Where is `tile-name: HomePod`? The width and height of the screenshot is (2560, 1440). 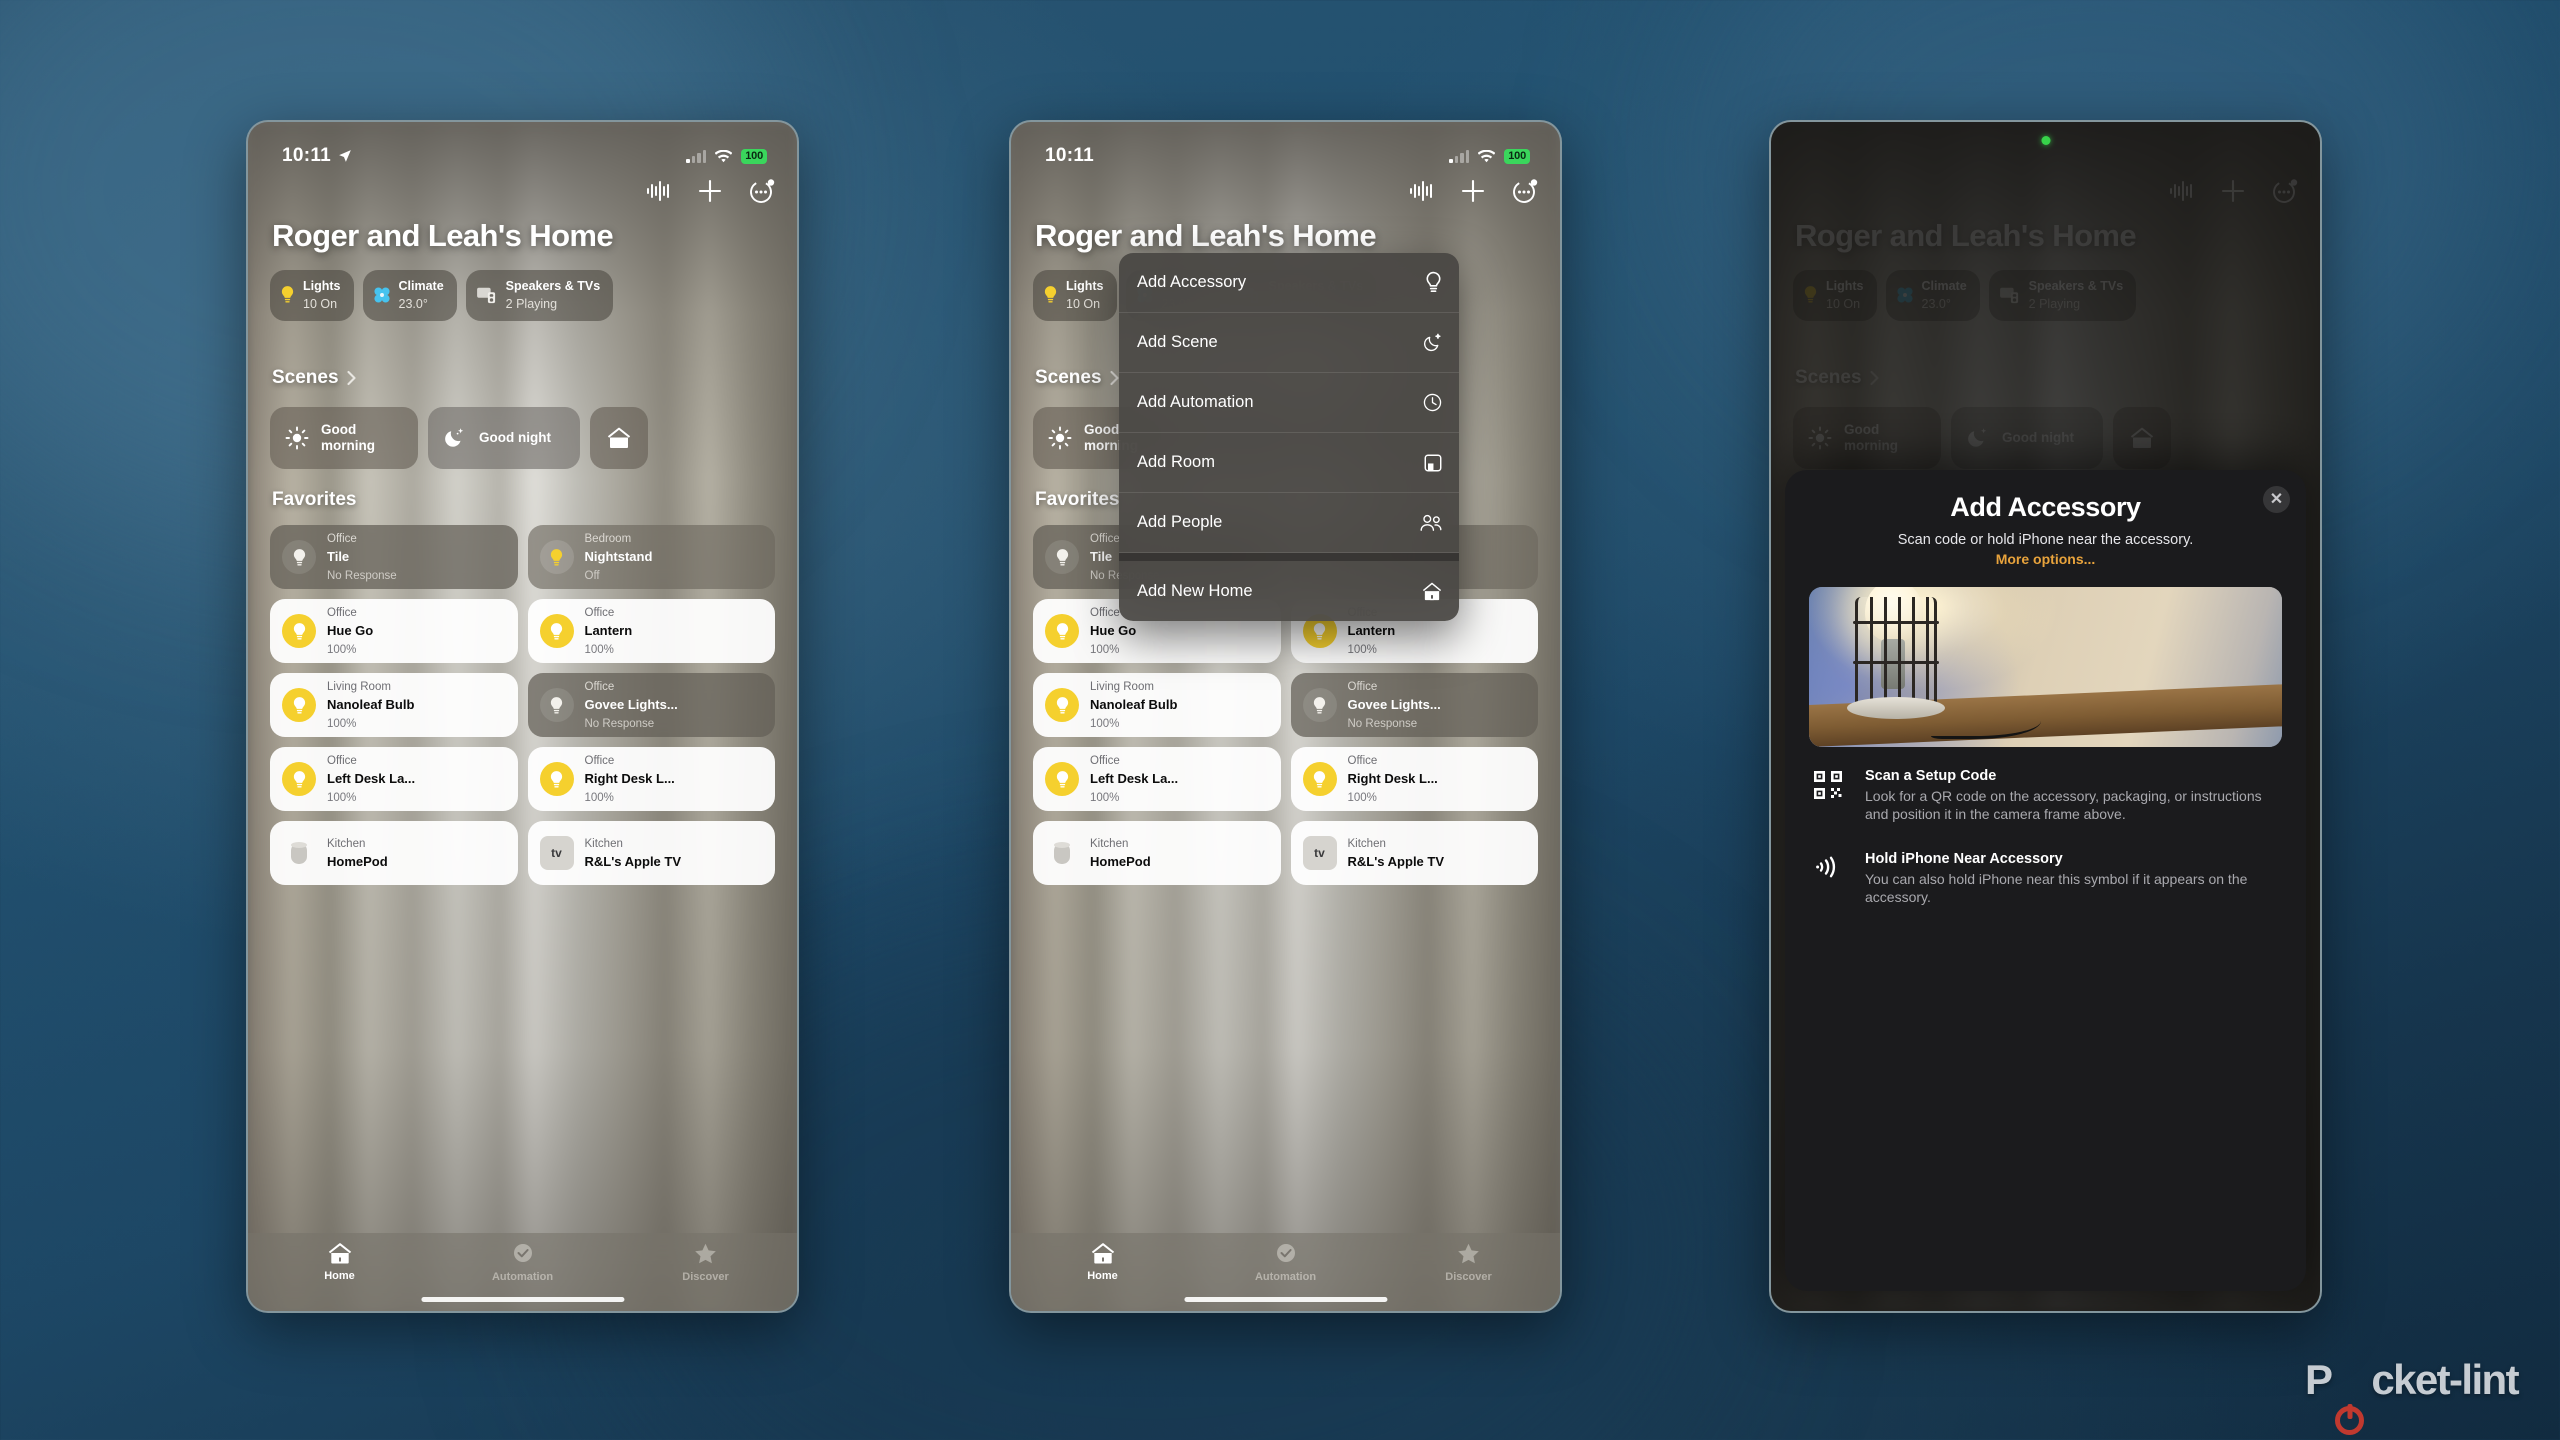 tile-name: HomePod is located at coordinates (357, 861).